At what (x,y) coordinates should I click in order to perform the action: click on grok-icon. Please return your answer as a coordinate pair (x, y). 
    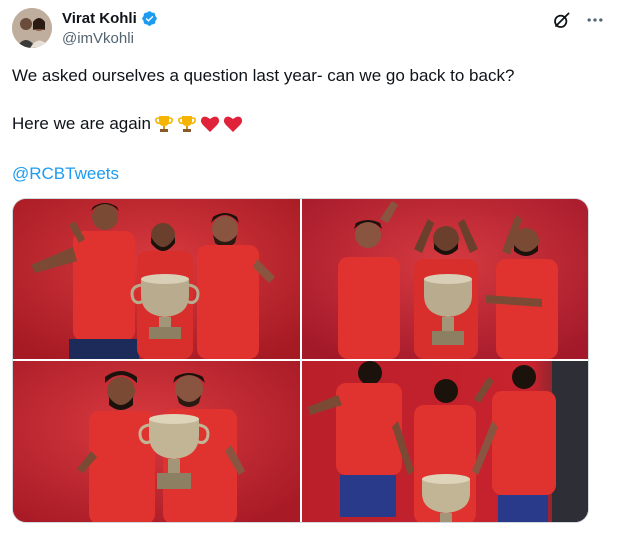
    Looking at the image, I should click on (561, 20).